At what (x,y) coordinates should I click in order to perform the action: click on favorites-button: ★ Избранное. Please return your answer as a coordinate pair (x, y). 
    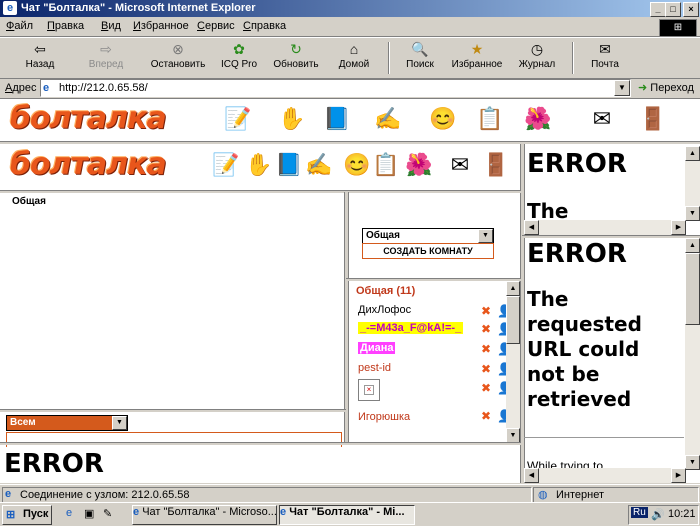
    Looking at the image, I should click on (477, 58).